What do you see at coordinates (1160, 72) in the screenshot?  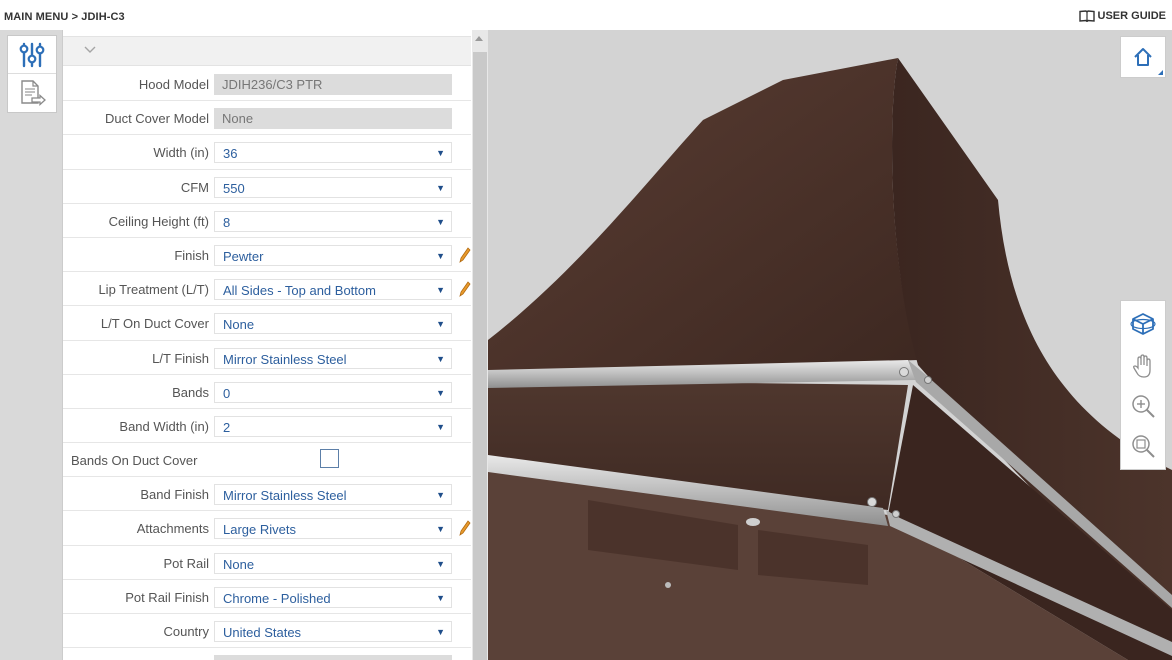 I see `home-menu-corner-icon` at bounding box center [1160, 72].